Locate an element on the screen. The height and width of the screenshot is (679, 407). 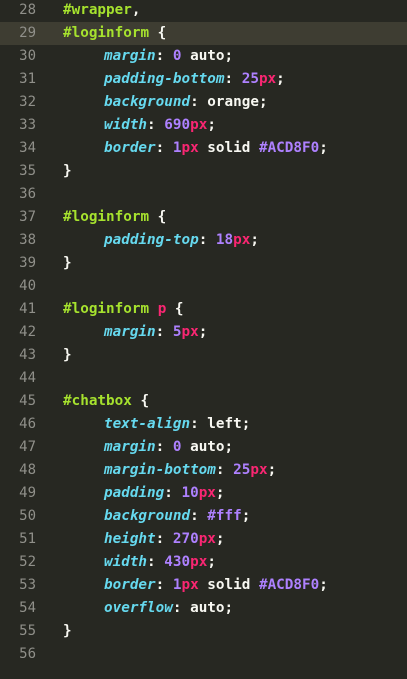
code-line: 48 margin-bottom: 25px; is located at coordinates (203, 470).